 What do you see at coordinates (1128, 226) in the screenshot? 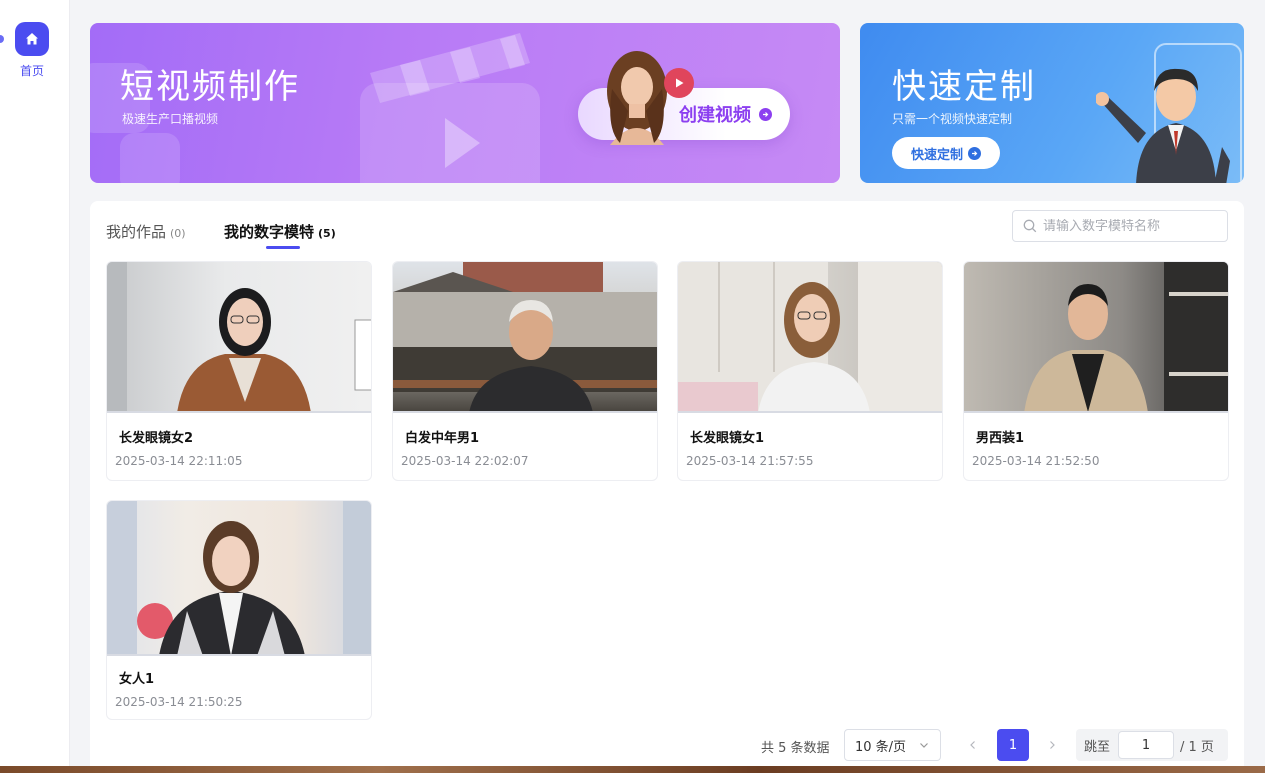
I see `search-input` at bounding box center [1128, 226].